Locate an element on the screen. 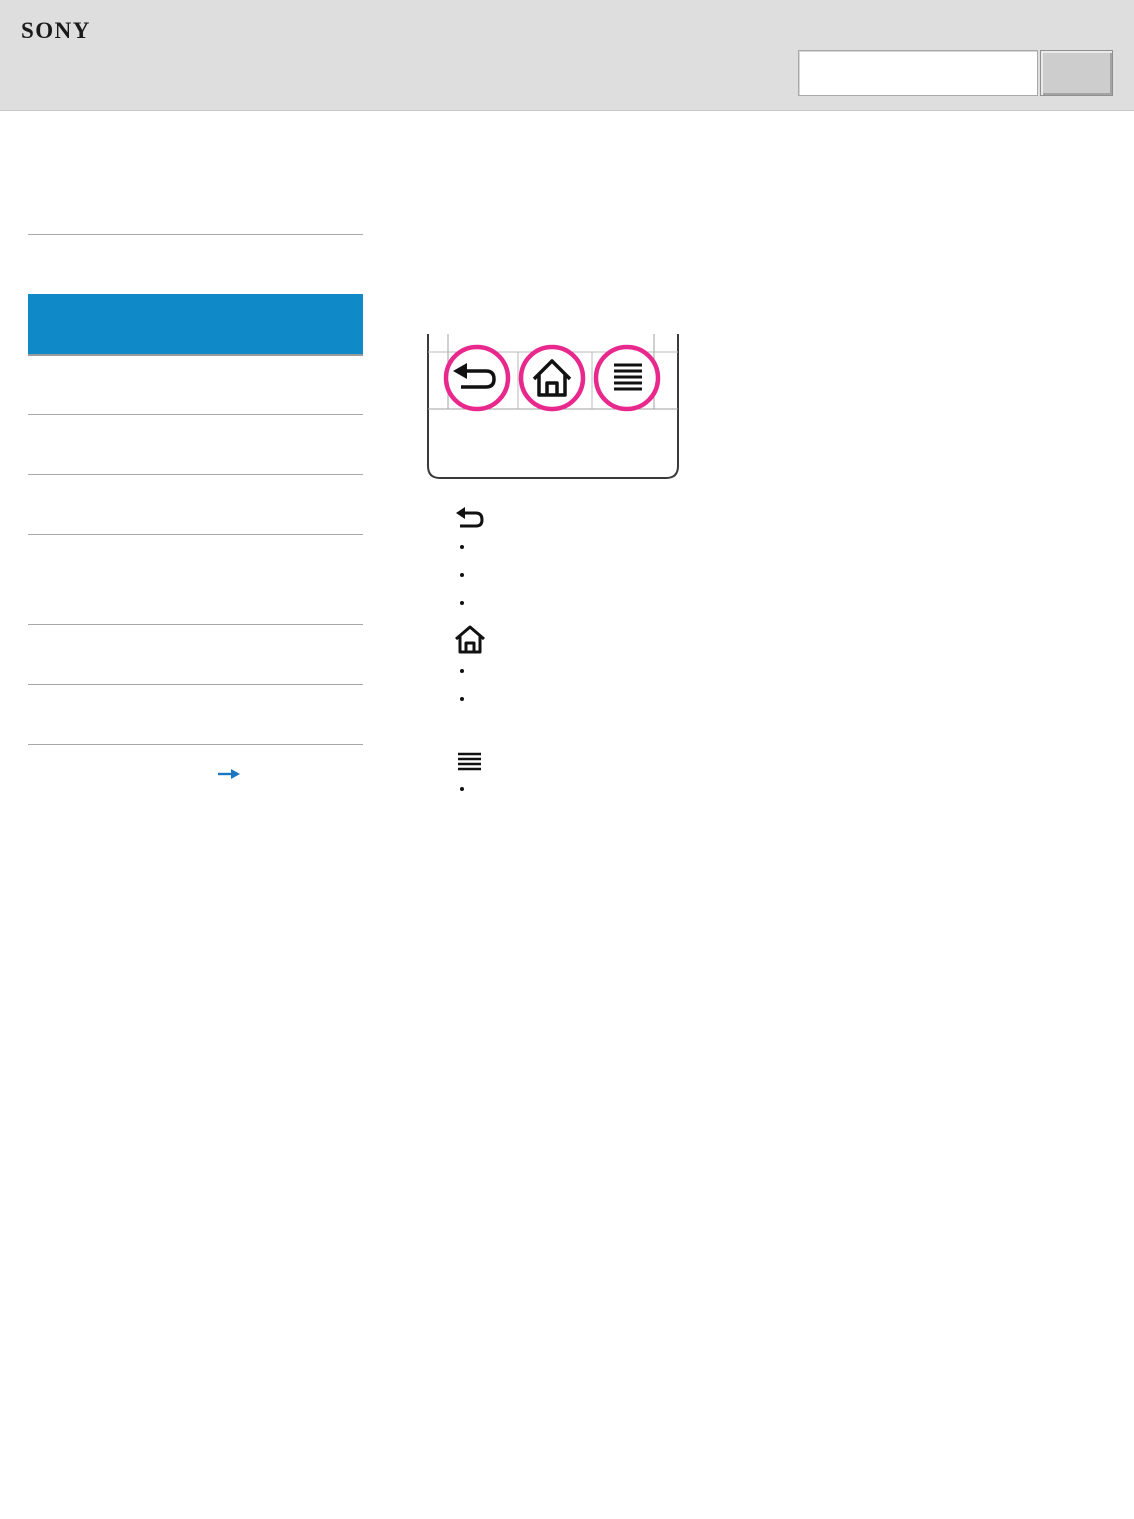 Image resolution: width=1134 pixels, height=1519 pixels. sidebar-divider is located at coordinates (195, 744).